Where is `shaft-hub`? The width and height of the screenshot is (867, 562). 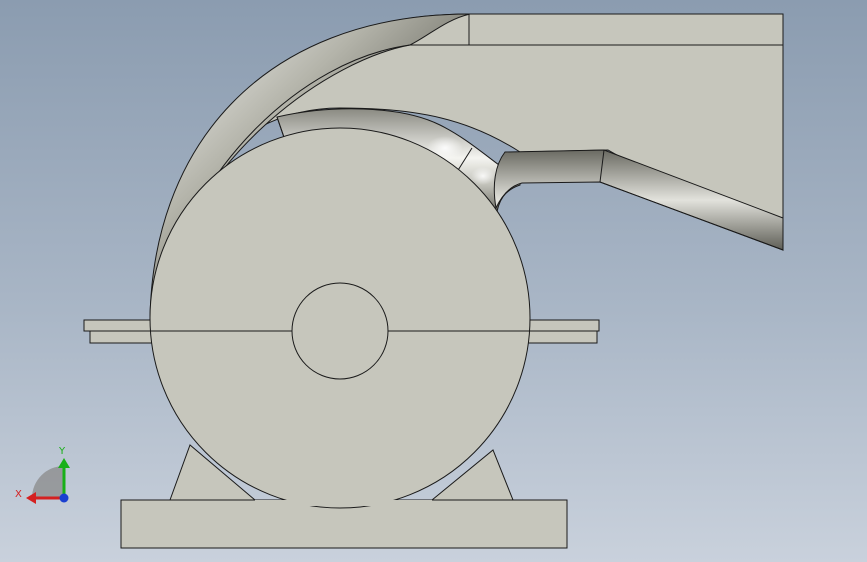 shaft-hub is located at coordinates (340, 331).